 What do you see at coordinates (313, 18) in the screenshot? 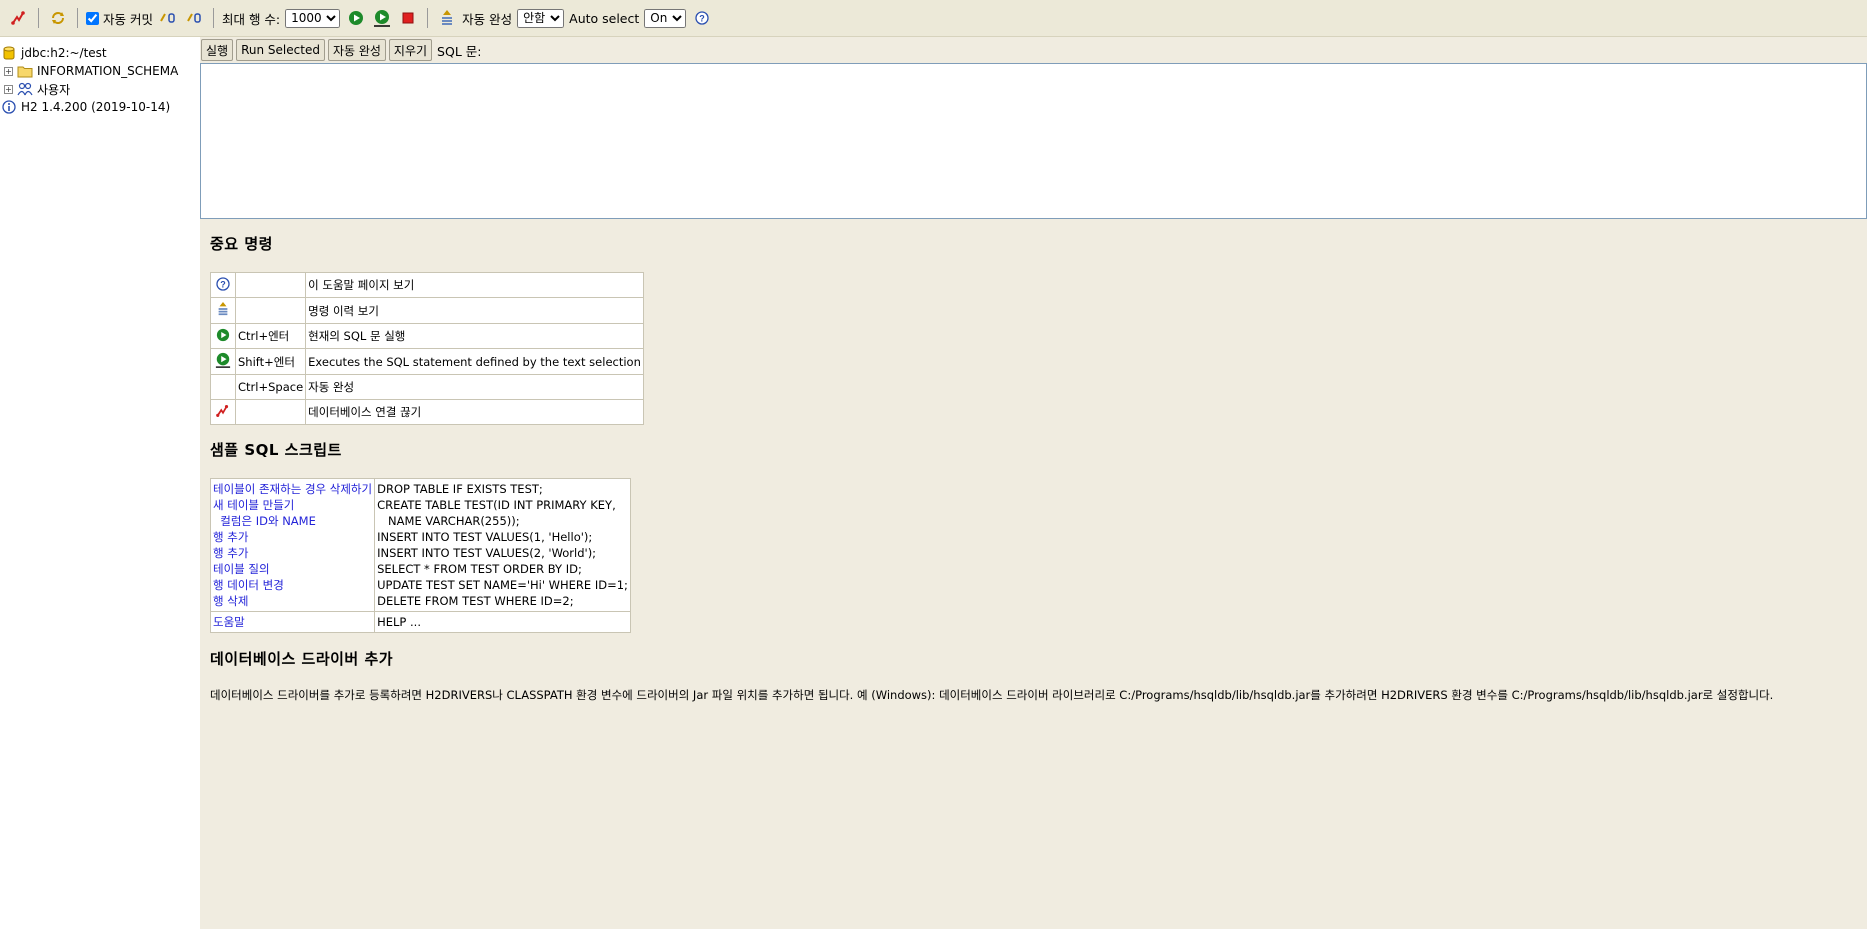
I see `max-rows-select: 1000` at bounding box center [313, 18].